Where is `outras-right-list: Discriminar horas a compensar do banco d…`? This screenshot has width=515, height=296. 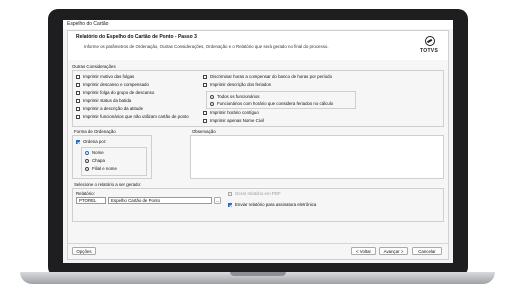
outras-right-list: Discriminar horas a compensar do banco d… is located at coordinates (279, 100).